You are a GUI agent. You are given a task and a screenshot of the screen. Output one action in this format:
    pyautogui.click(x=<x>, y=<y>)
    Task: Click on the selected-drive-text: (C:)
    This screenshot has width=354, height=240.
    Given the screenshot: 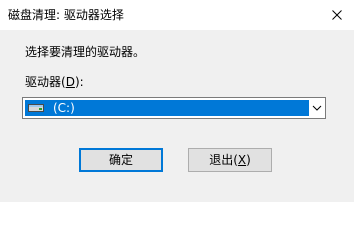 What is the action you would take?
    pyautogui.click(x=64, y=108)
    